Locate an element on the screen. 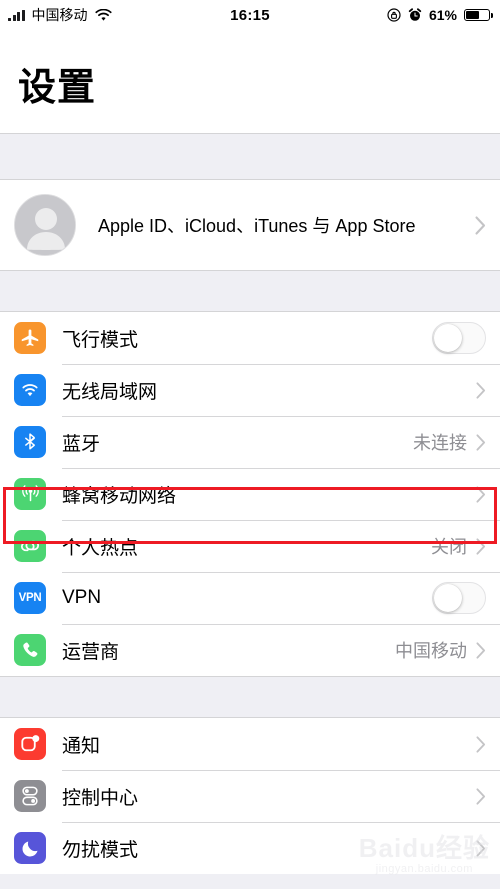 This screenshot has height=889, width=500. status-clock: 16:15 is located at coordinates (250, 15).